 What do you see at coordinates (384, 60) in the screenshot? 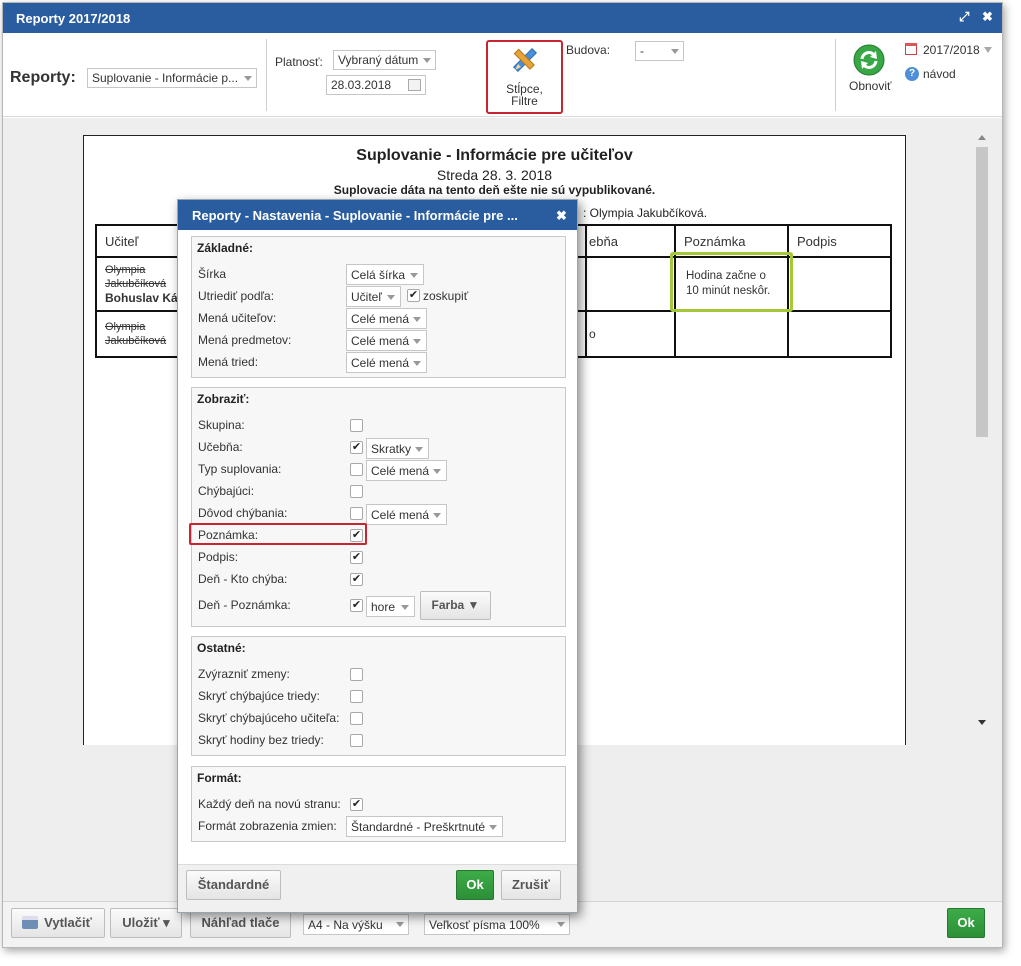
I see `validity-select: Vybraný dátum` at bounding box center [384, 60].